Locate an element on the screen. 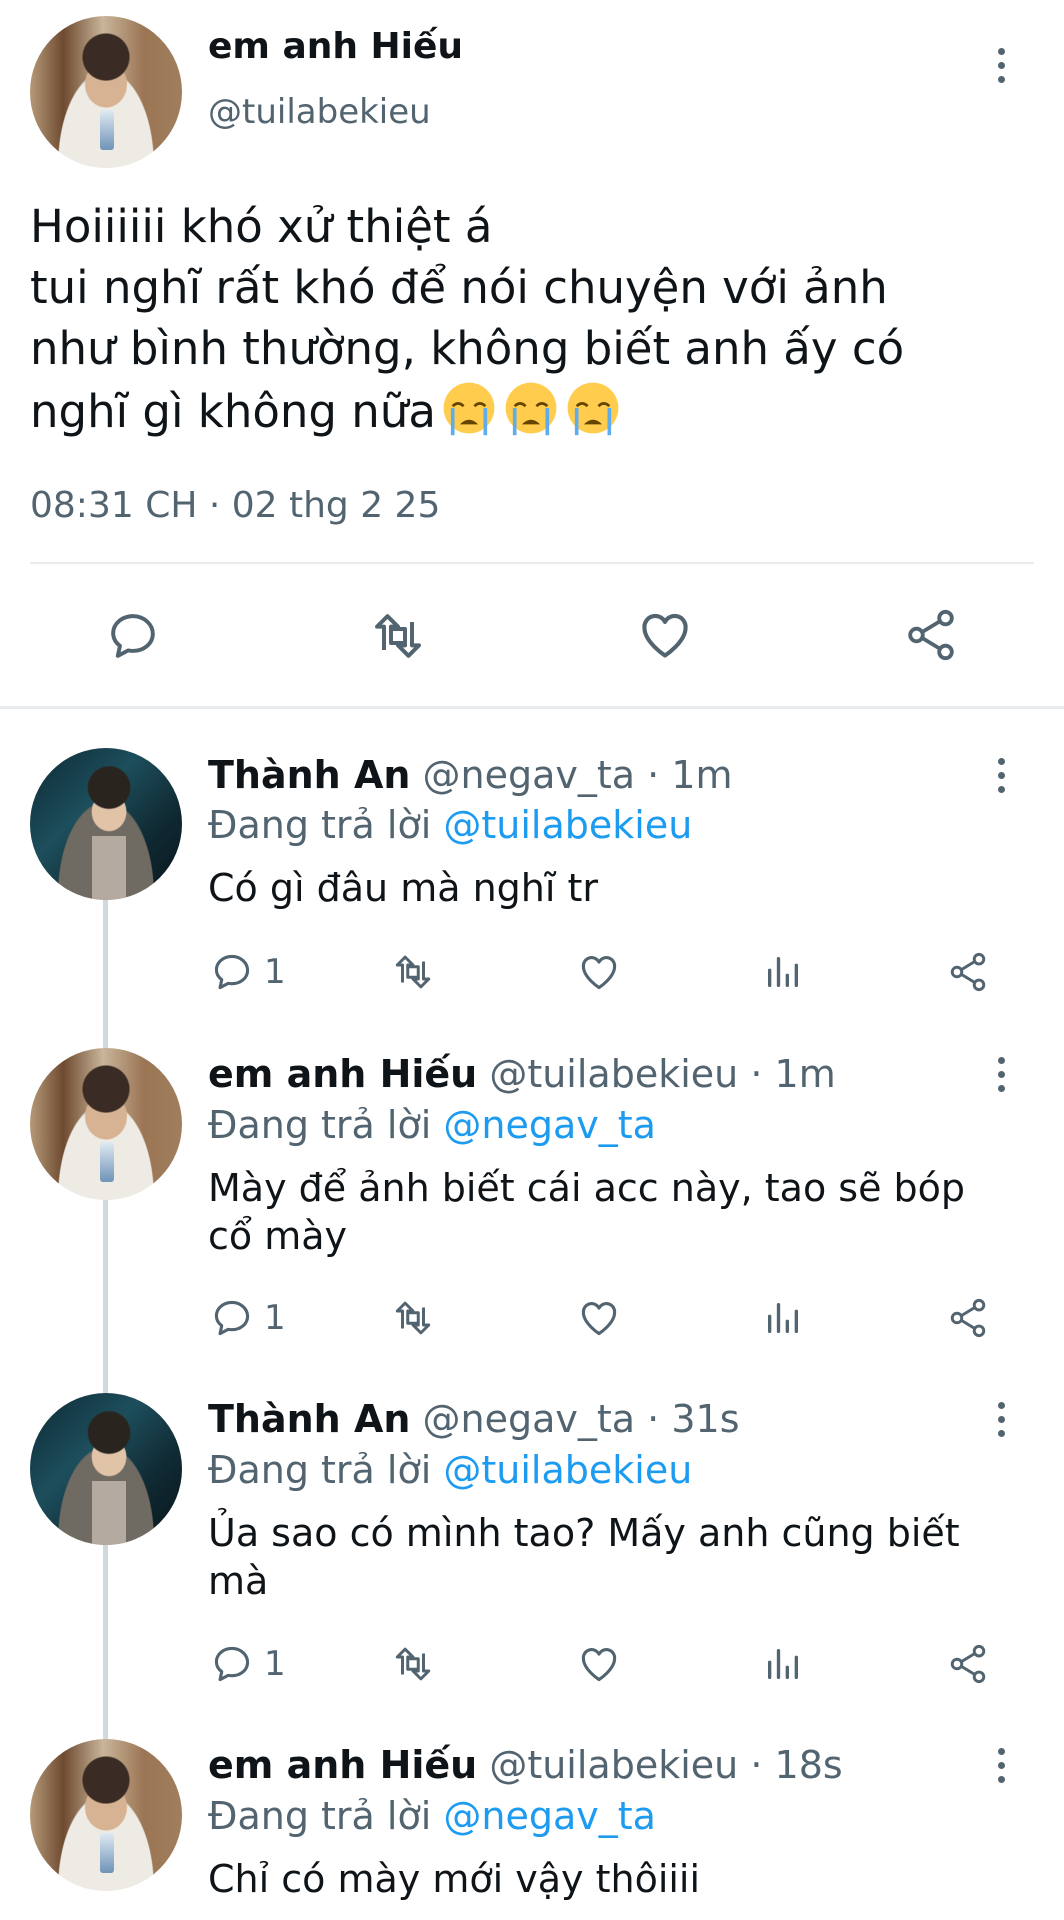 This screenshot has width=1064, height=1920. reply-header: Thành An @negav_ta · 31s is located at coordinates (474, 1419).